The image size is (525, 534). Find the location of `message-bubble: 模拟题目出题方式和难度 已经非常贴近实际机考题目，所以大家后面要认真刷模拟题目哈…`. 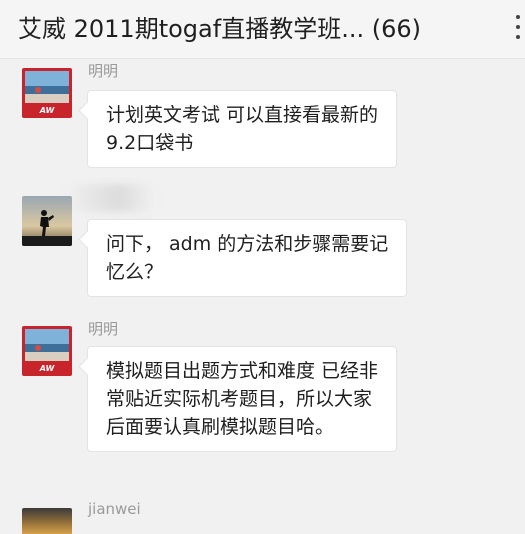

message-bubble: 模拟题目出题方式和难度 已经非常贴近实际机考题目，所以大家后面要认真刷模拟题目哈… is located at coordinates (242, 399).